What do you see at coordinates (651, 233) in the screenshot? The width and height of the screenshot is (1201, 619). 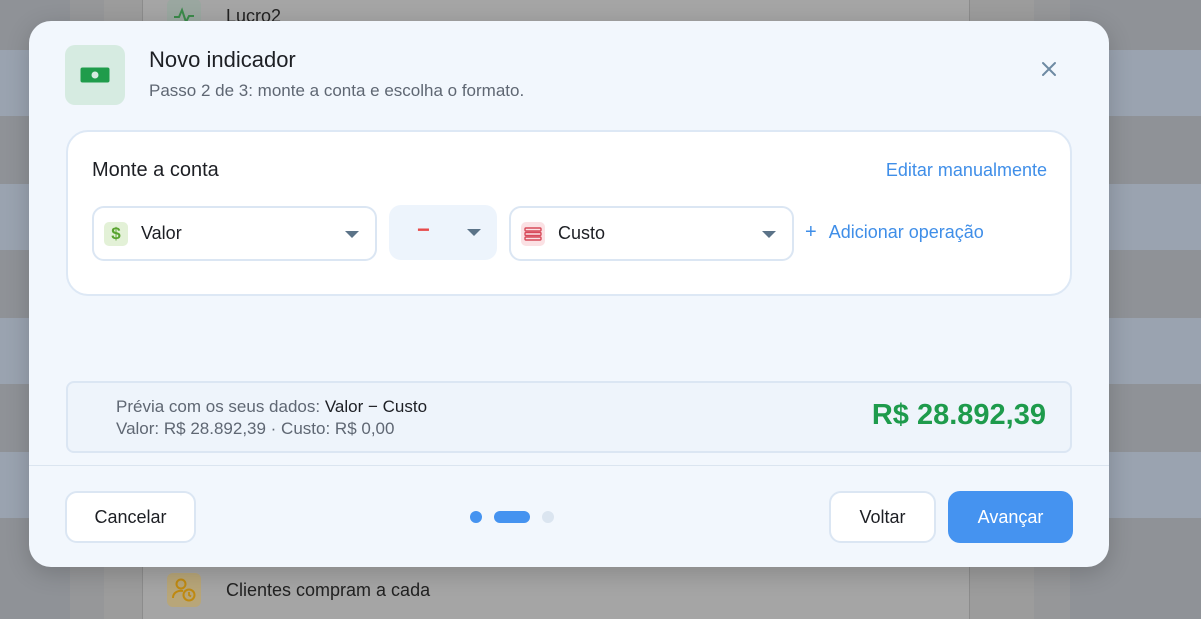 I see `operand-2-select: Custo` at bounding box center [651, 233].